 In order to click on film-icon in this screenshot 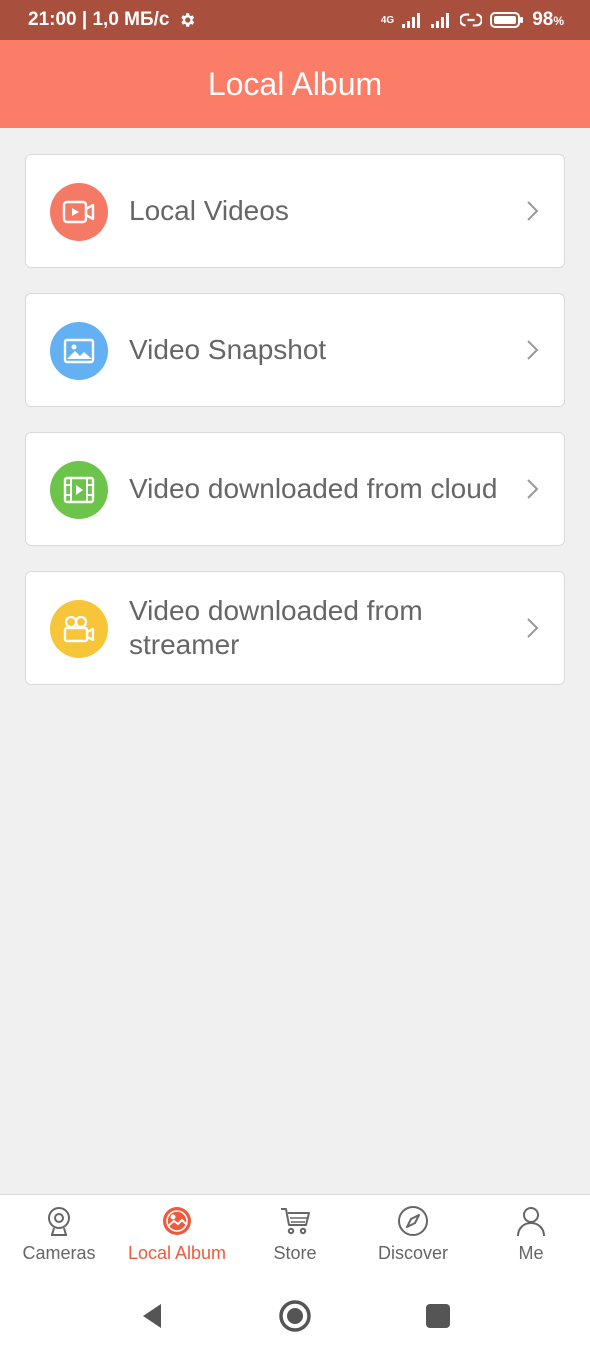, I will do `click(79, 490)`.